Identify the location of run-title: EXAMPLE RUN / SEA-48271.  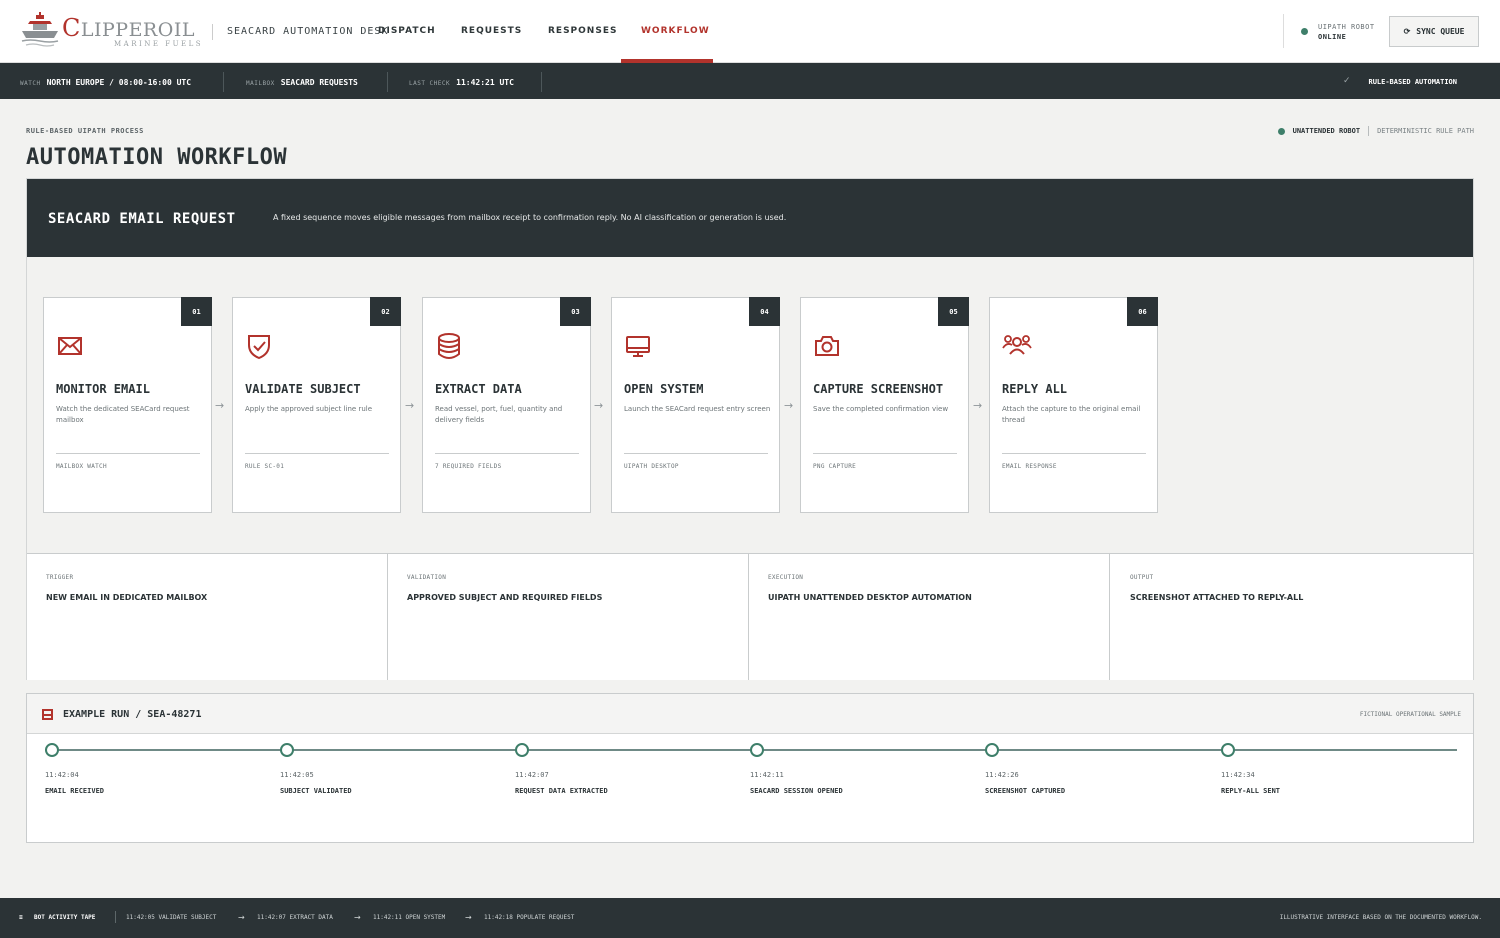
(132, 714).